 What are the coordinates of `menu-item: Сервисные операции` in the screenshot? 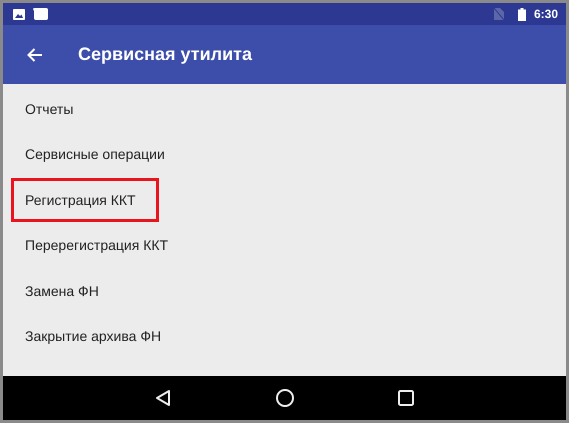 It's located at (95, 154).